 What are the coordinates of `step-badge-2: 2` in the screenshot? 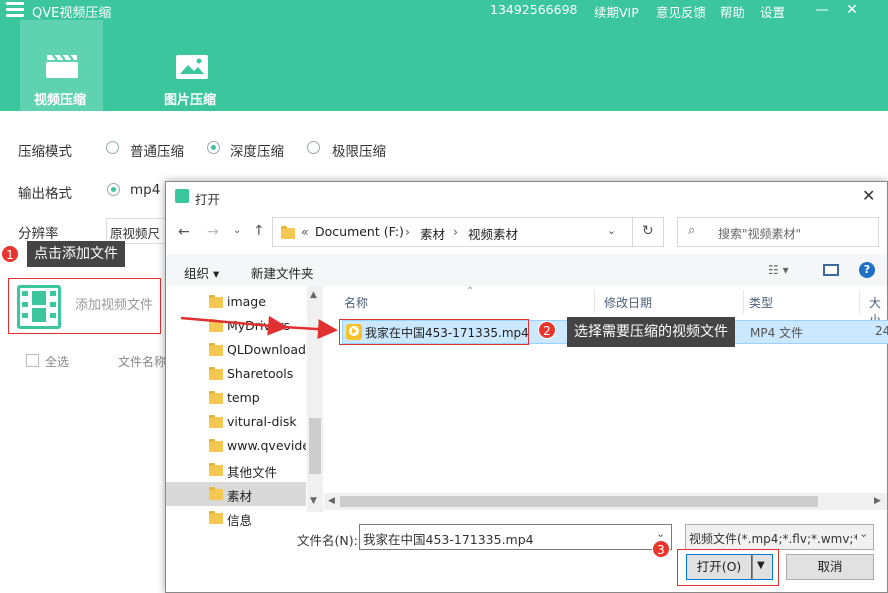 It's located at (547, 330).